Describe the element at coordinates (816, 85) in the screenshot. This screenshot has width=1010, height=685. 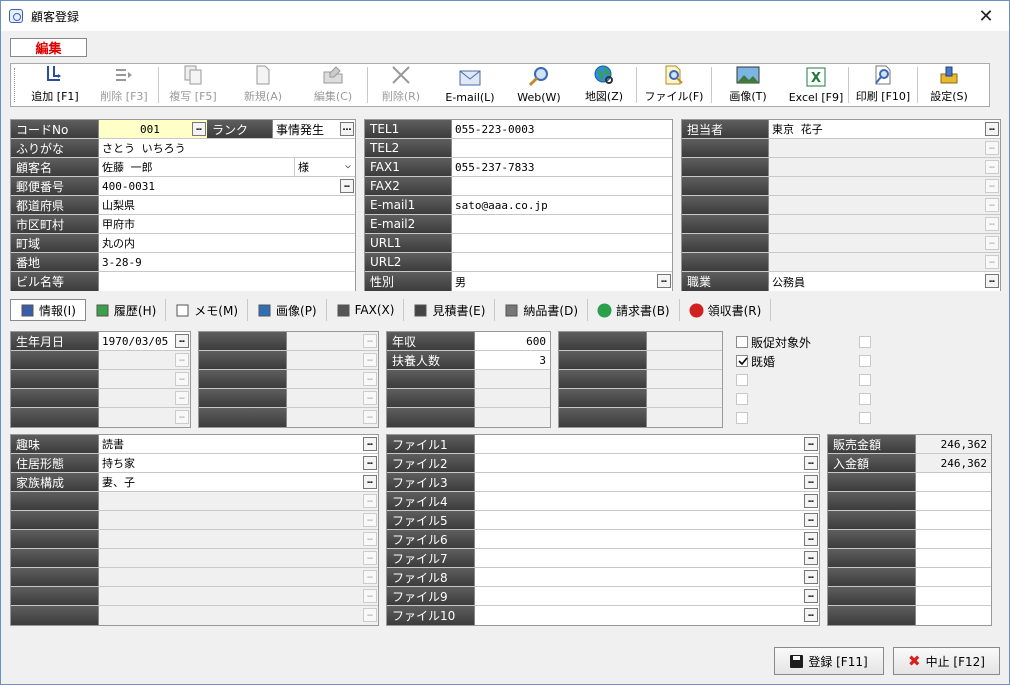
I see `toolbar-button-11: X Excel [F9]` at that location.